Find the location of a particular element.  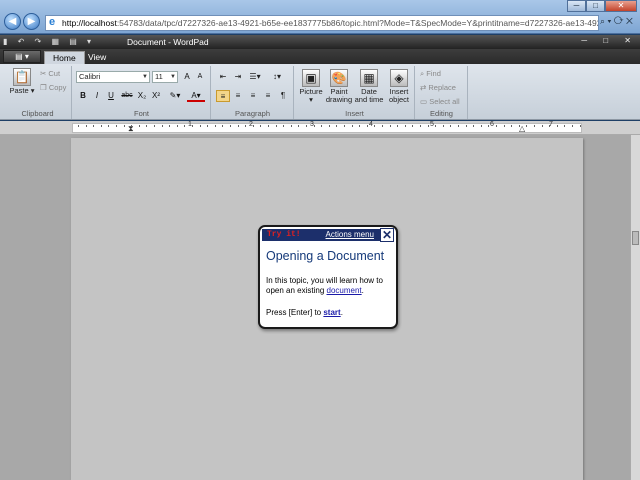

underline-button: U is located at coordinates (111, 96).